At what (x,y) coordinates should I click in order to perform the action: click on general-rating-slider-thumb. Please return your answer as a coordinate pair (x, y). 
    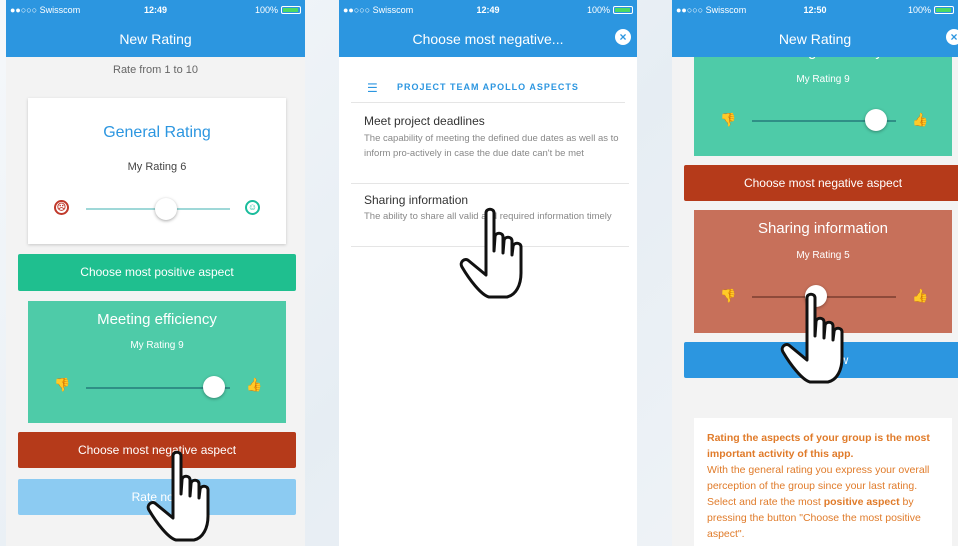
    Looking at the image, I should click on (166, 209).